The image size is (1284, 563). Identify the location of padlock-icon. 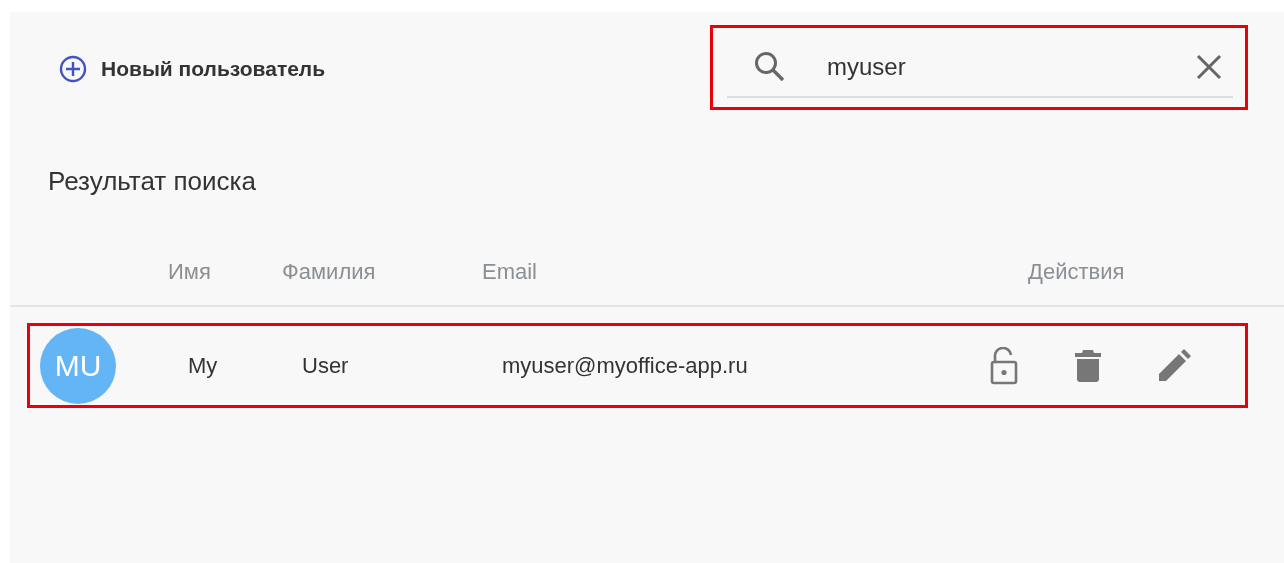
(1004, 365).